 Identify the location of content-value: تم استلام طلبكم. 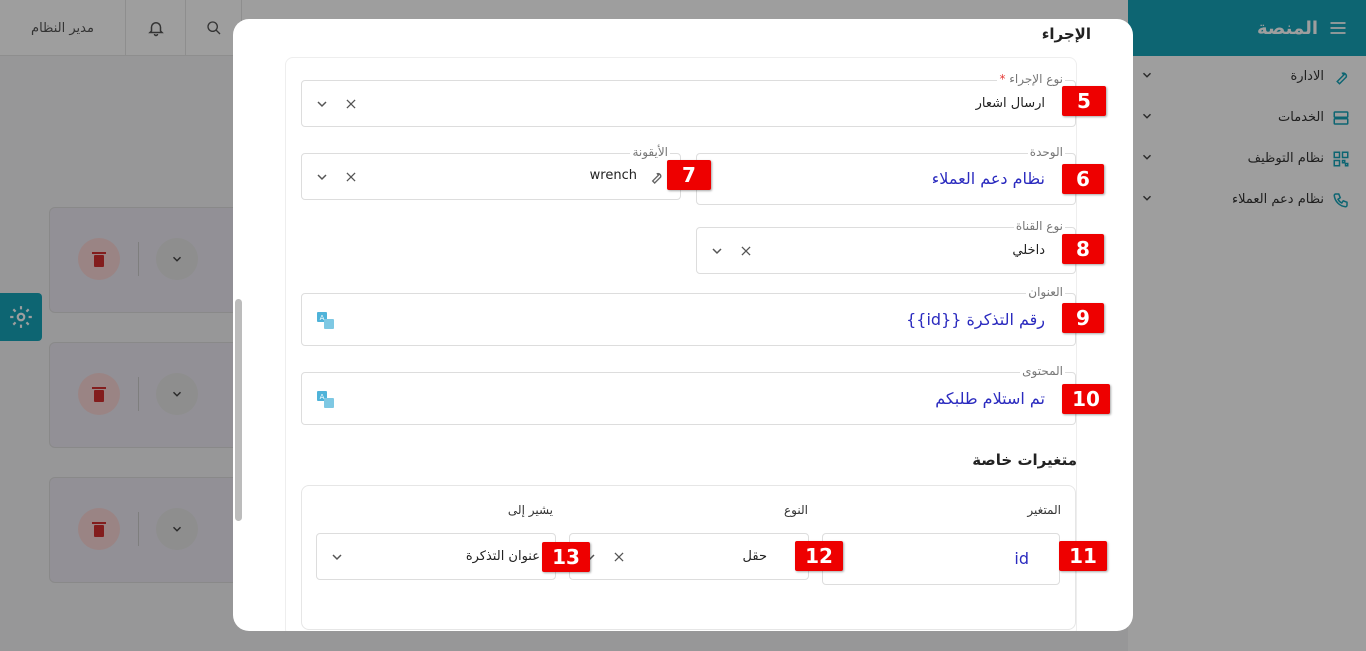
(990, 398).